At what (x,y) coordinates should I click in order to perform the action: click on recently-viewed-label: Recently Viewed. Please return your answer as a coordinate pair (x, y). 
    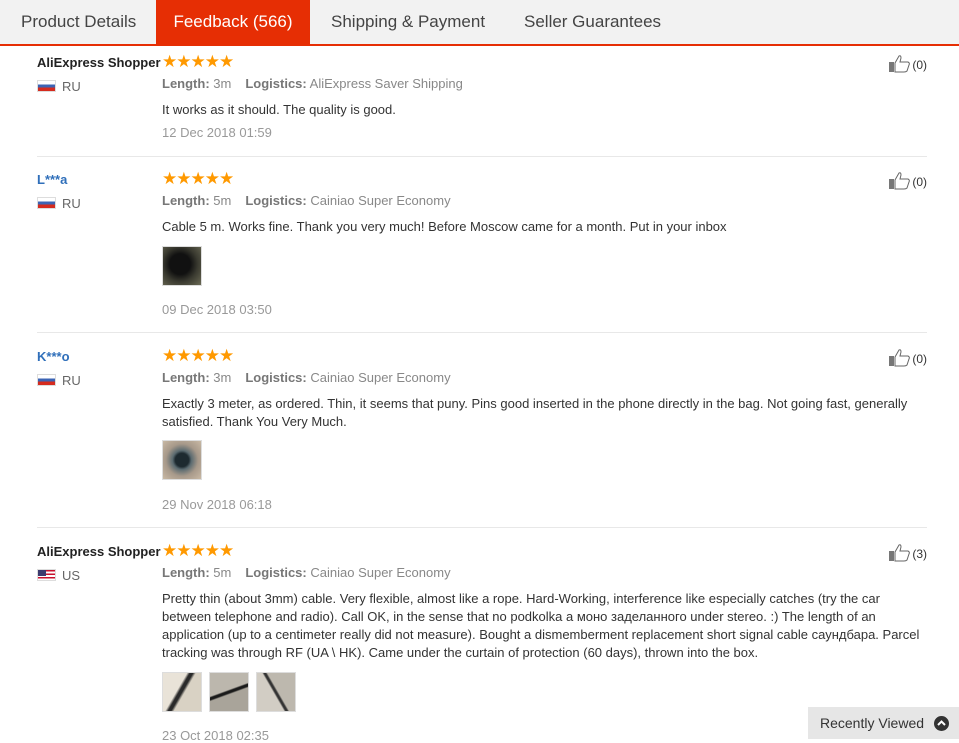
    Looking at the image, I should click on (872, 723).